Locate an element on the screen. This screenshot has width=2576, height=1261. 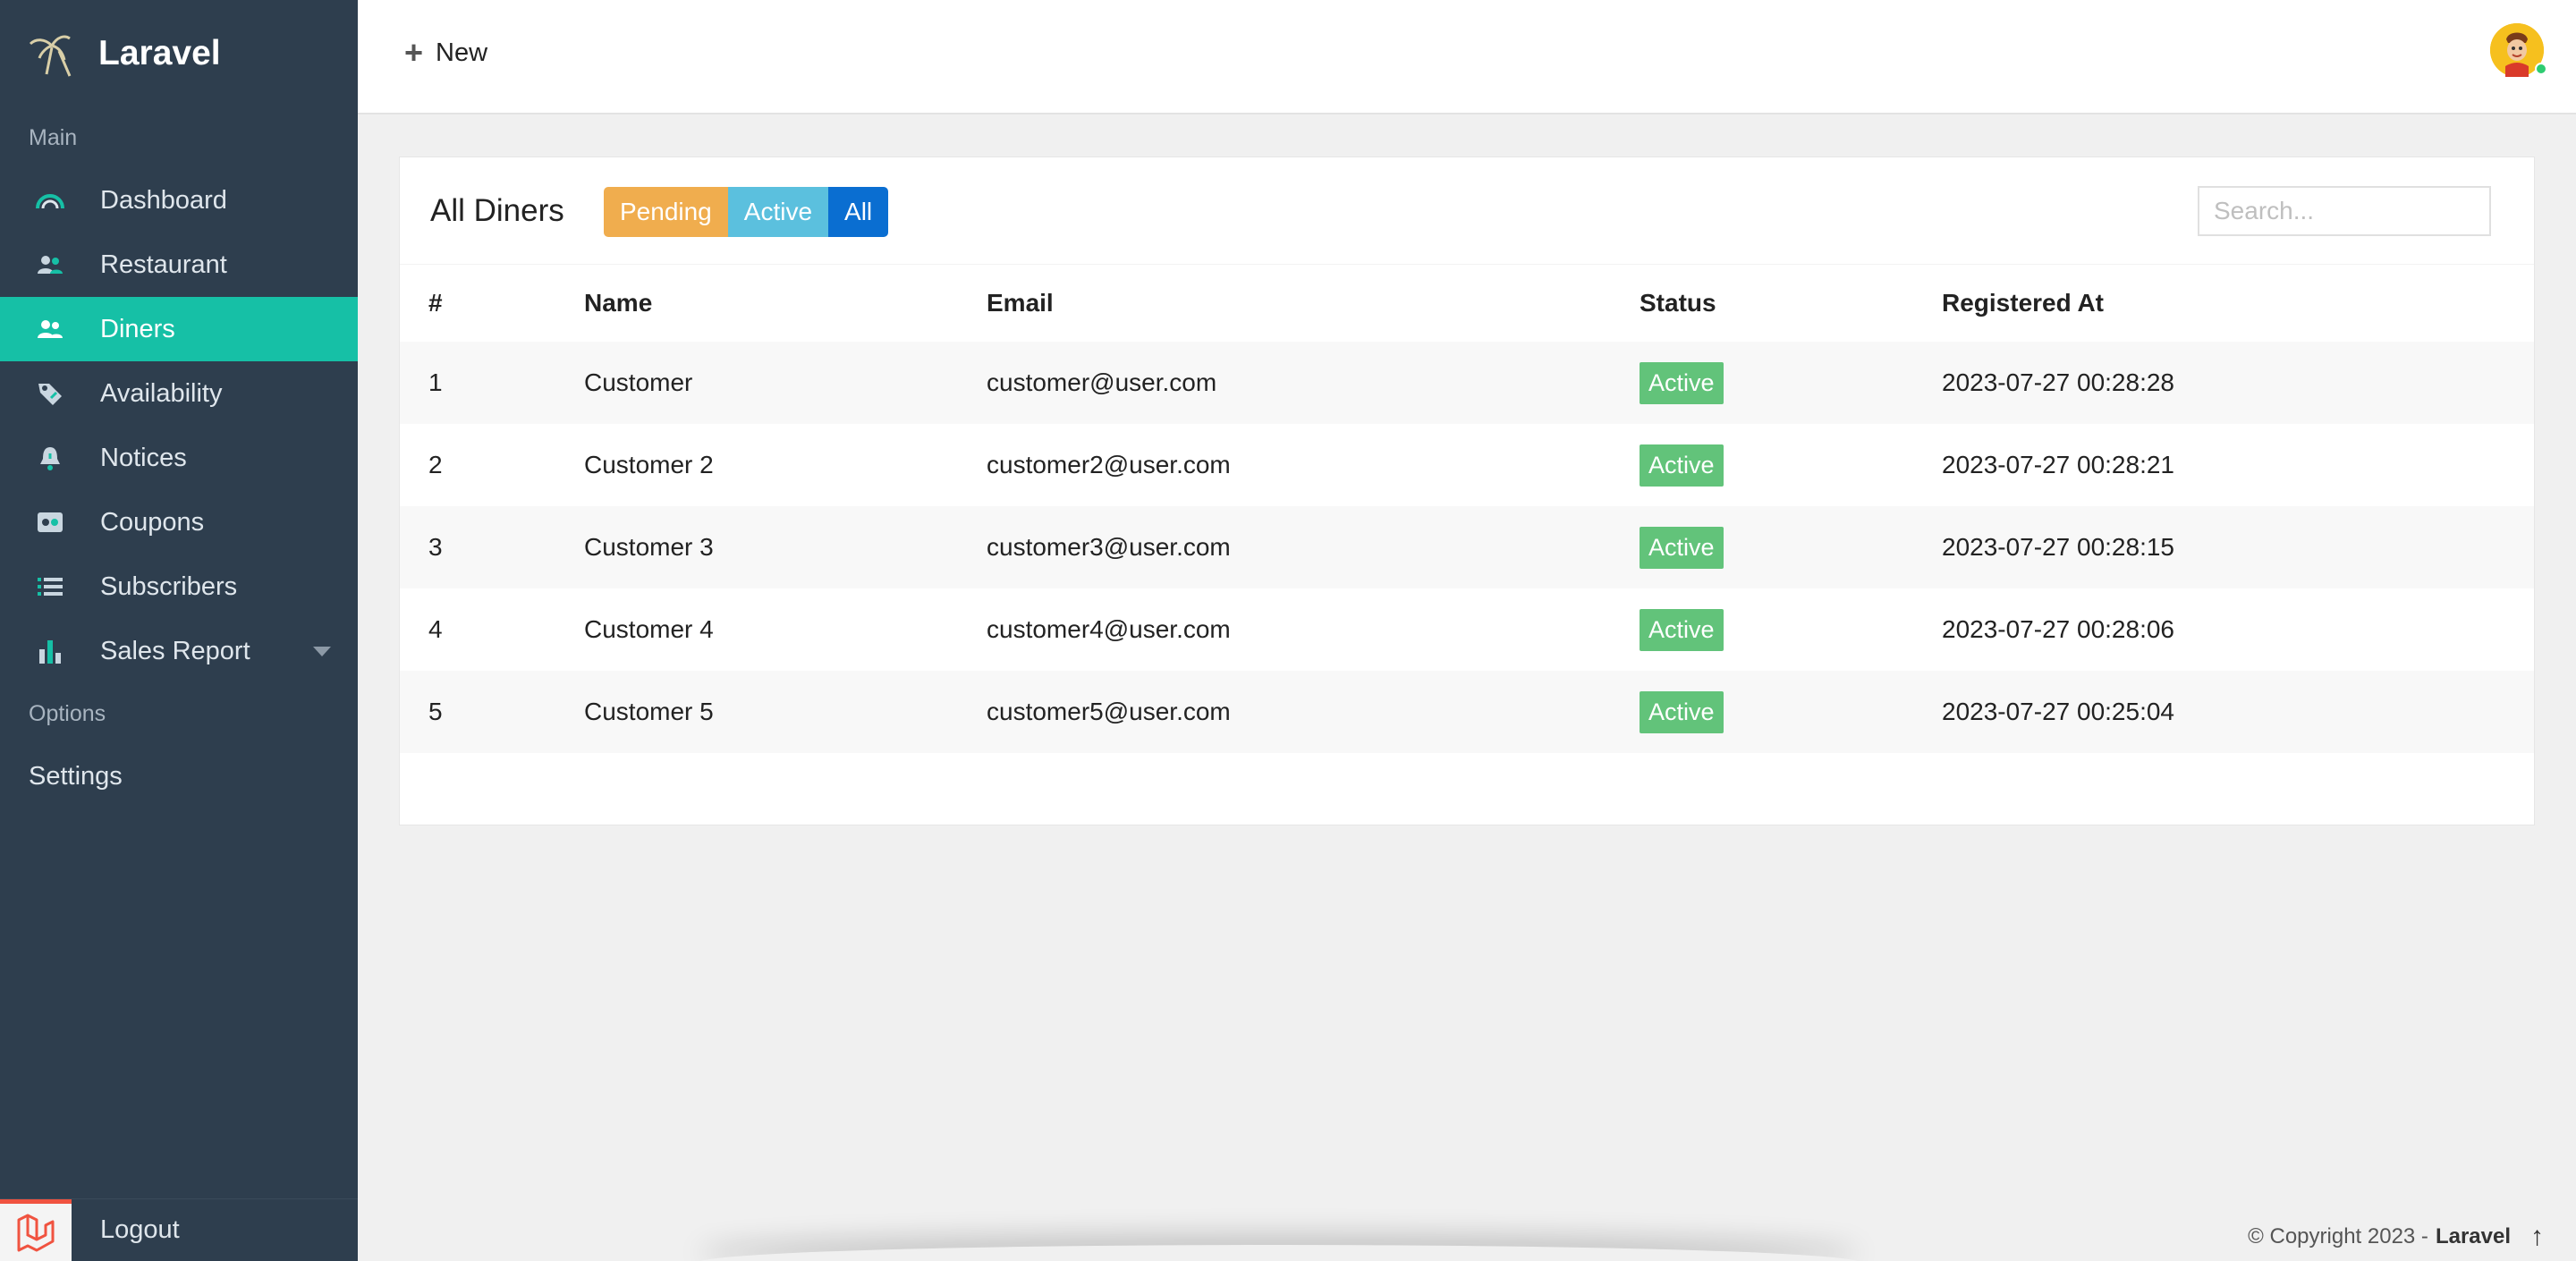
sidebar-item-notices: Notices is located at coordinates (179, 458).